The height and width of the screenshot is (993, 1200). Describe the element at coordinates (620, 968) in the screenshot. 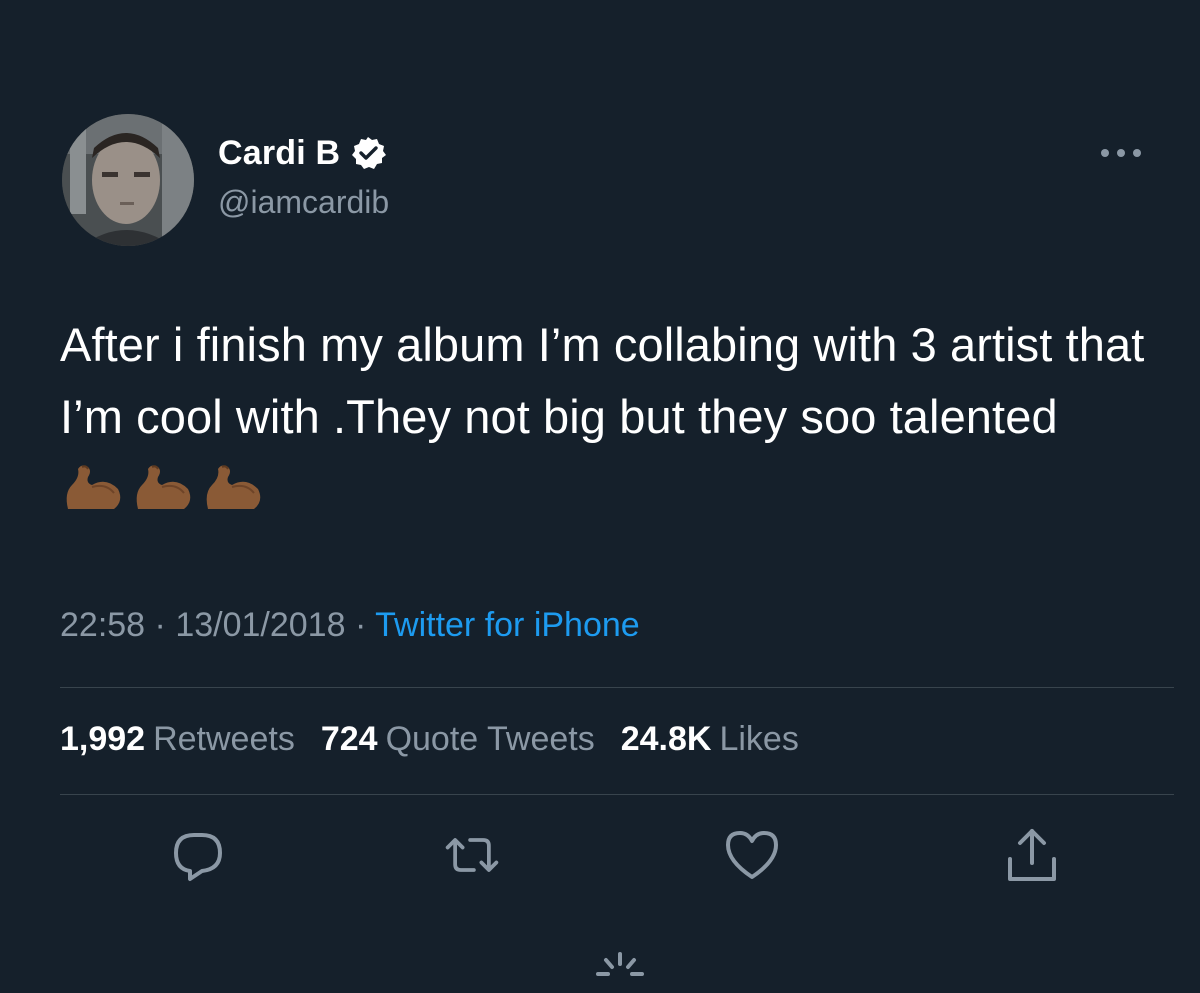

I see `loading-spinner-icon` at that location.